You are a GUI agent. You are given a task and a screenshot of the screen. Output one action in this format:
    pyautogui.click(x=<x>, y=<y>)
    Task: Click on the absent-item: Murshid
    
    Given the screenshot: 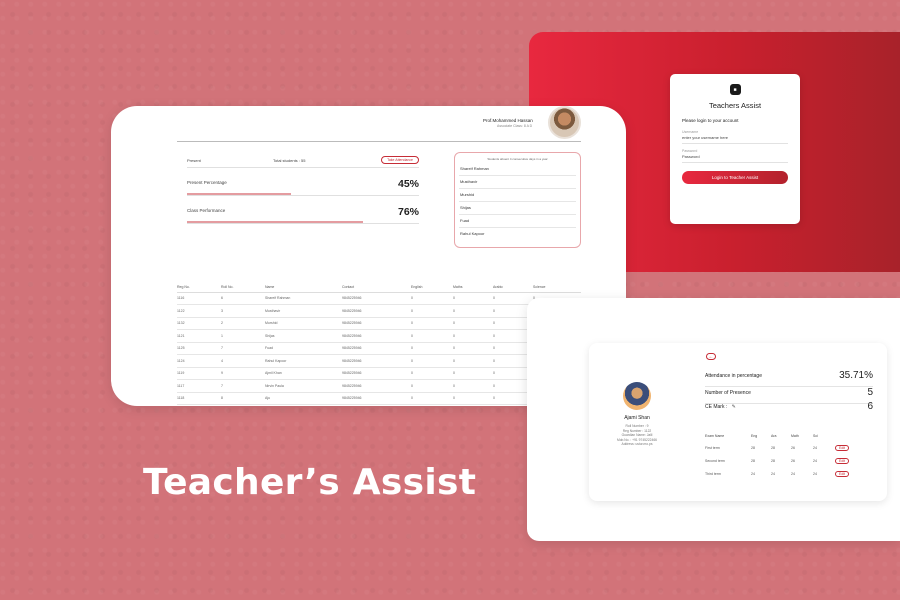 What is the action you would take?
    pyautogui.click(x=517, y=195)
    